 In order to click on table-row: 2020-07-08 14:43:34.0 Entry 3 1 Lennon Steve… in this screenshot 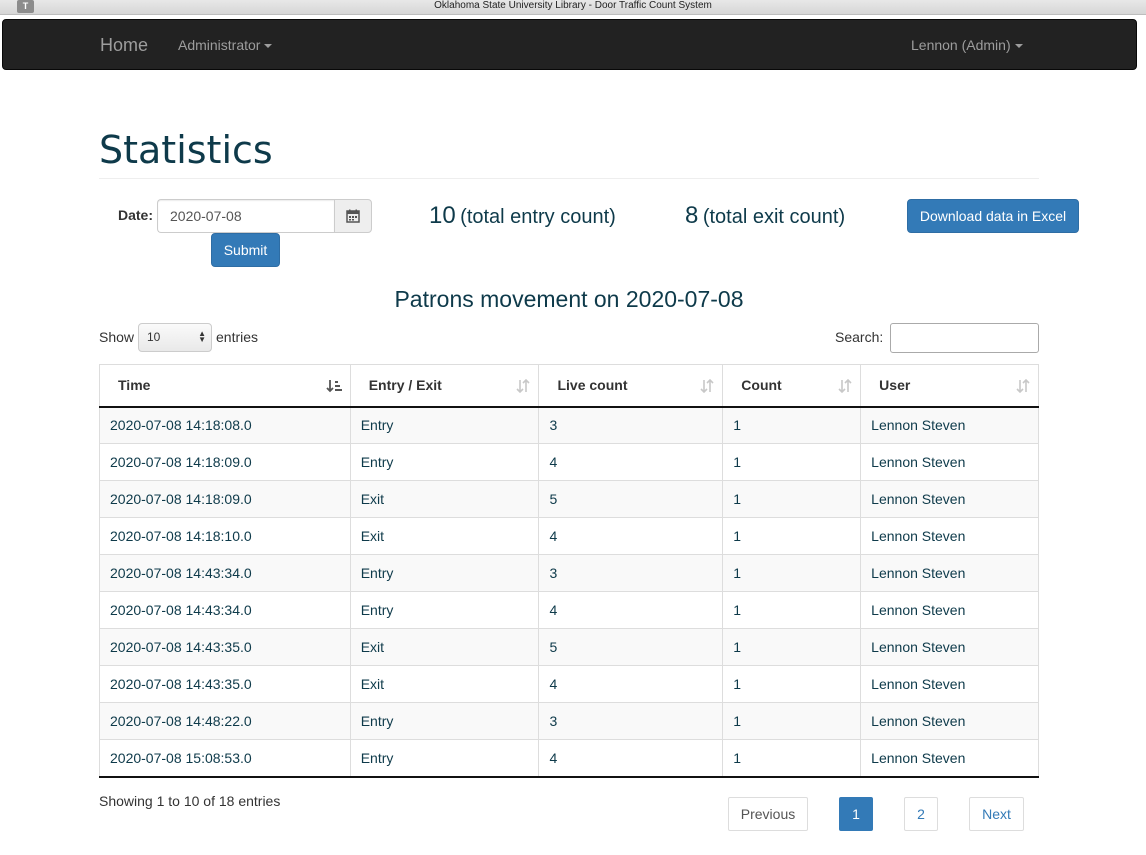, I will do `click(569, 573)`.